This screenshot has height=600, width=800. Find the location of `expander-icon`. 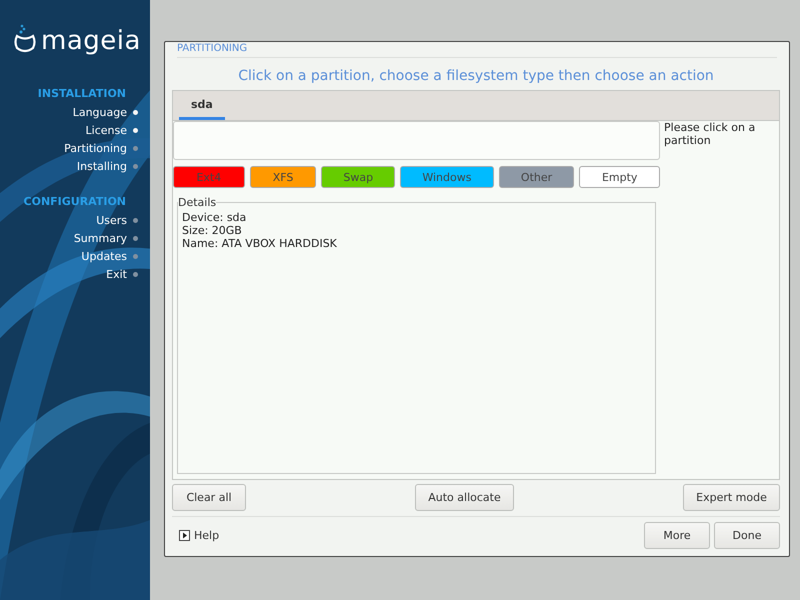

expander-icon is located at coordinates (184, 535).